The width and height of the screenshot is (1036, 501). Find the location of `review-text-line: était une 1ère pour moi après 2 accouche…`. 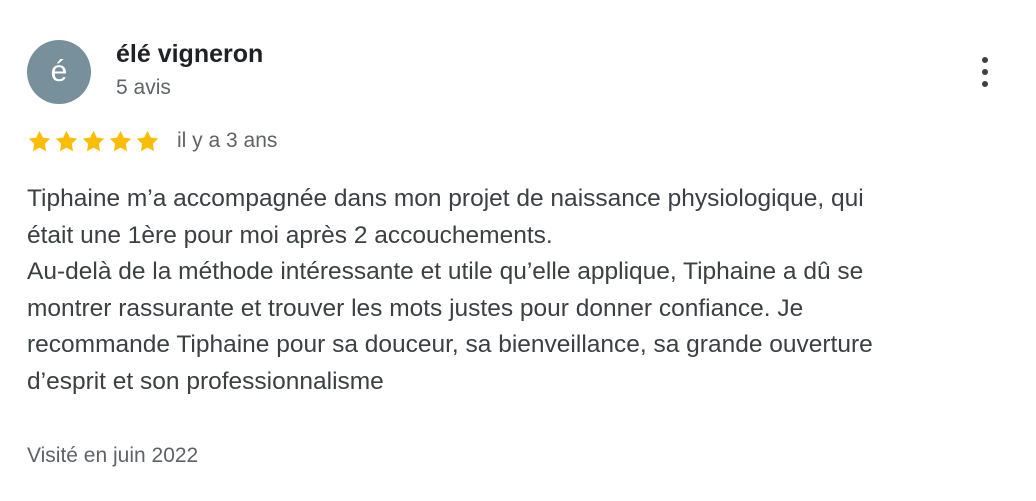

review-text-line: était une 1ère pour moi après 2 accouche… is located at coordinates (290, 235).